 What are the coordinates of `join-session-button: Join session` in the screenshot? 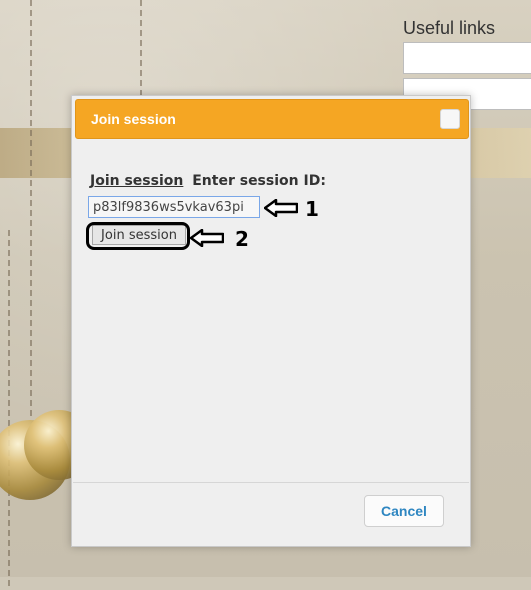 It's located at (139, 235).